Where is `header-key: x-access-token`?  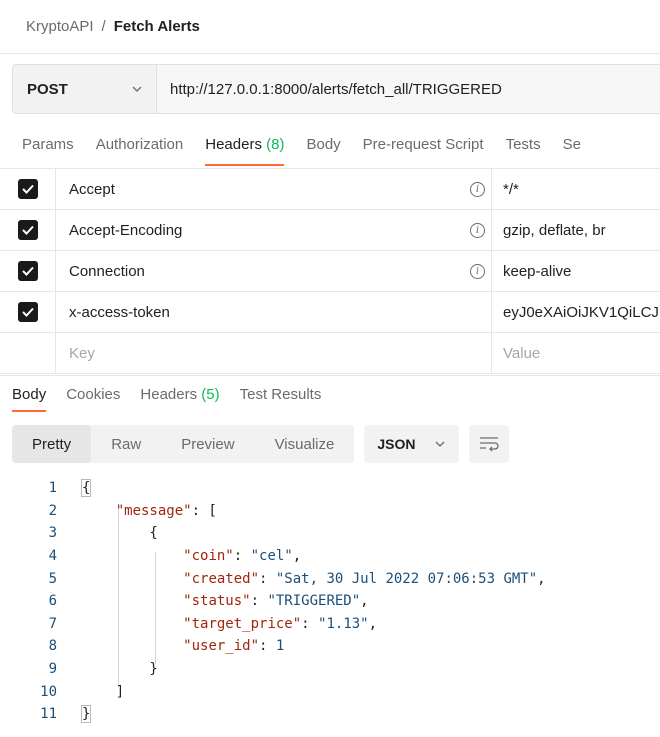 header-key: x-access-token is located at coordinates (119, 312).